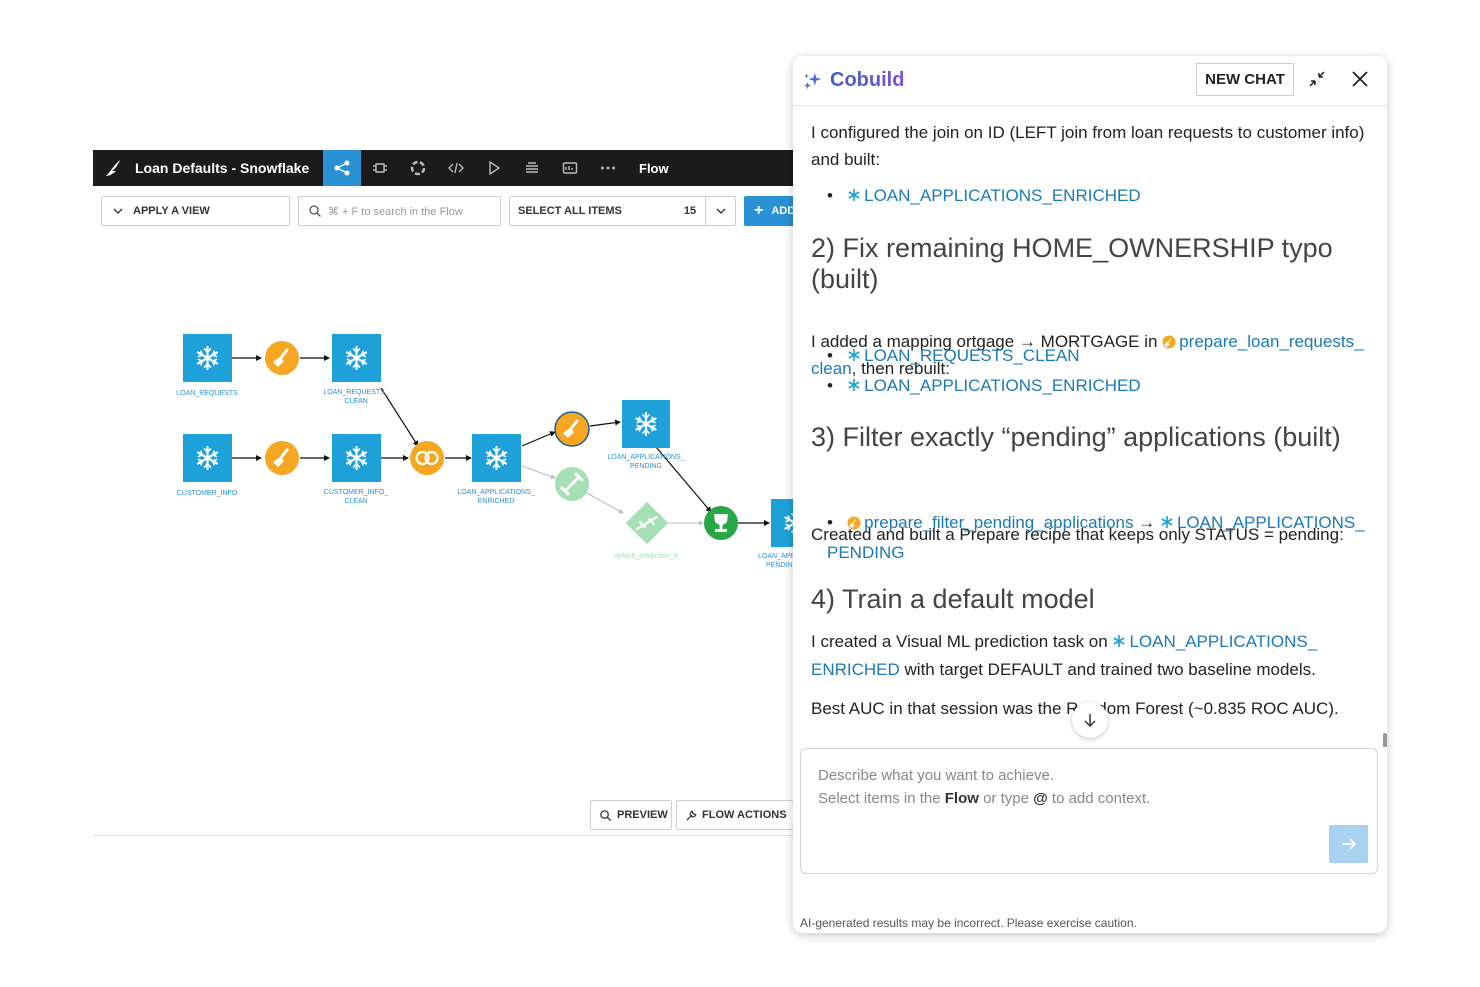 This screenshot has height=987, width=1480. What do you see at coordinates (282, 458) in the screenshot?
I see `recipe-prepare-customer-info` at bounding box center [282, 458].